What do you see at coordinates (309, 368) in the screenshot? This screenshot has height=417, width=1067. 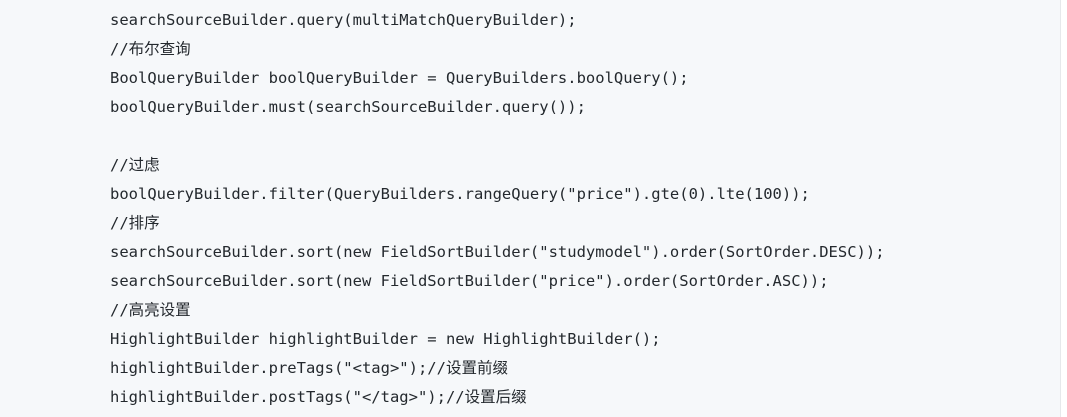 I see `code-line: highlightBuilder.preTags("<tag>");//设置前缀` at bounding box center [309, 368].